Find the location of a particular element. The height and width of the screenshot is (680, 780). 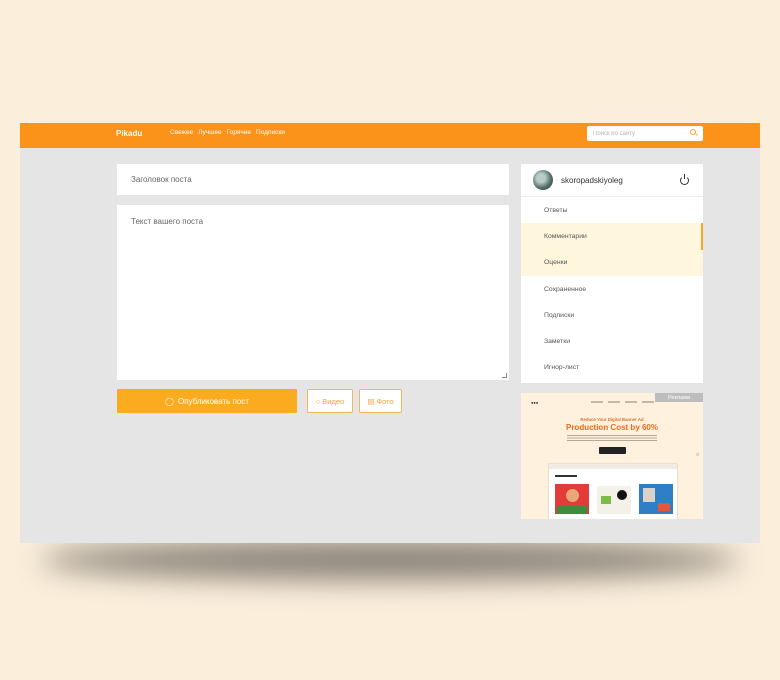

ad-kicker: Reduce Your Digital Banner Ad is located at coordinates (612, 419).